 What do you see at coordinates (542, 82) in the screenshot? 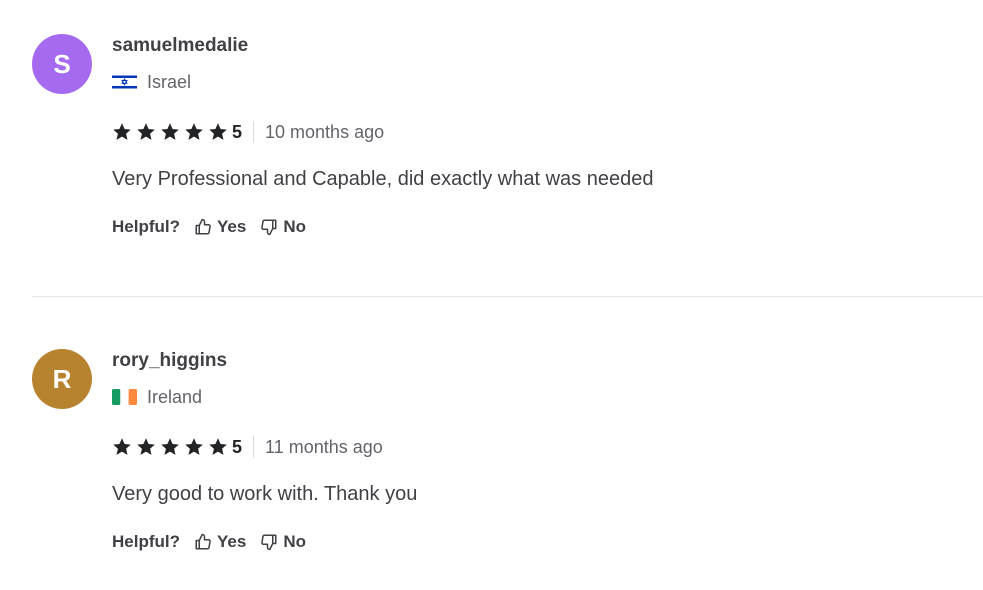
I see `reviewer-country: Israel` at bounding box center [542, 82].